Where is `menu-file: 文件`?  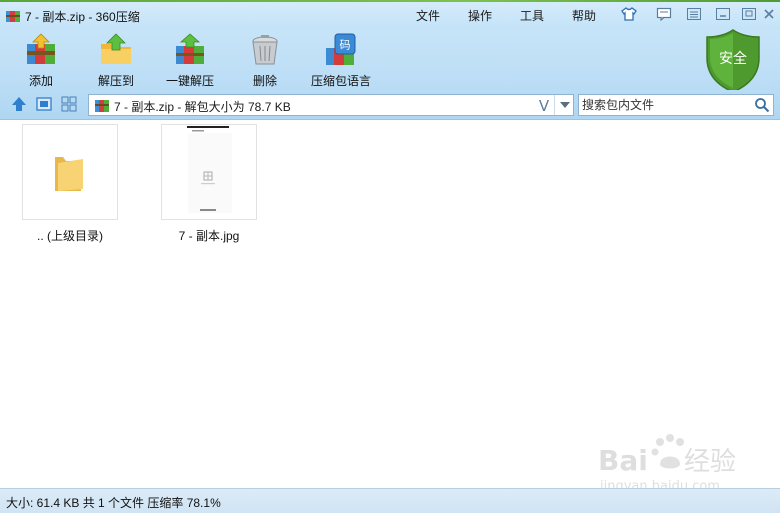
menu-file: 文件 is located at coordinates (428, 15).